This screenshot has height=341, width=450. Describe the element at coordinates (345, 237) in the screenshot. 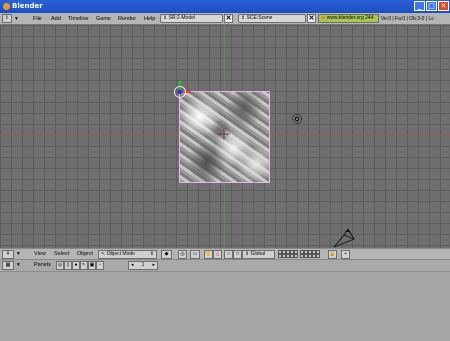

I see `camera-icon` at that location.